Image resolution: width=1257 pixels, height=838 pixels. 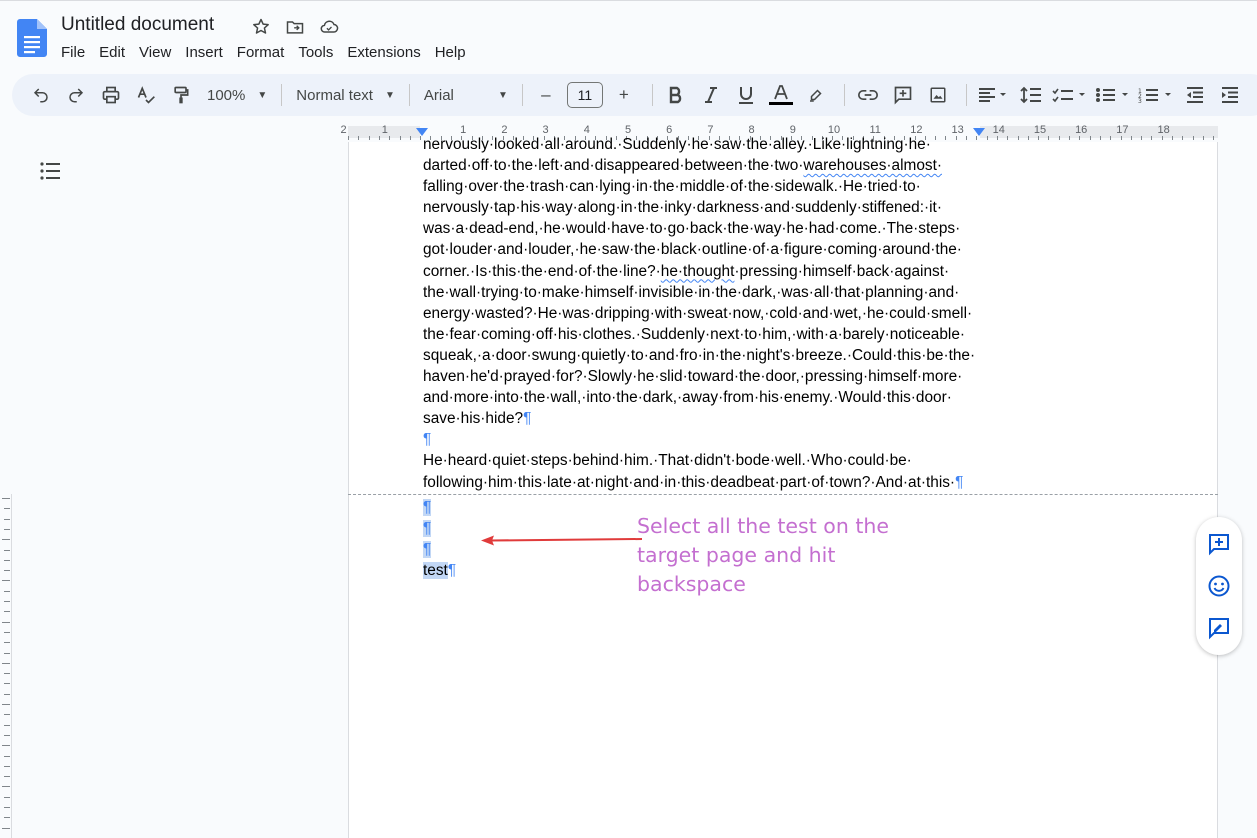 What do you see at coordinates (261, 27) in the screenshot?
I see `star-icon` at bounding box center [261, 27].